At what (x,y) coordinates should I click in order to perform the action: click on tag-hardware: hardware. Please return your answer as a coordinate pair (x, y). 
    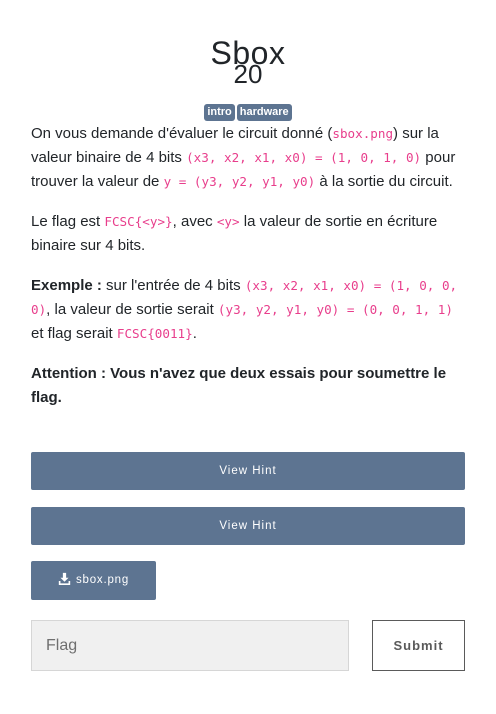
    Looking at the image, I should click on (264, 112).